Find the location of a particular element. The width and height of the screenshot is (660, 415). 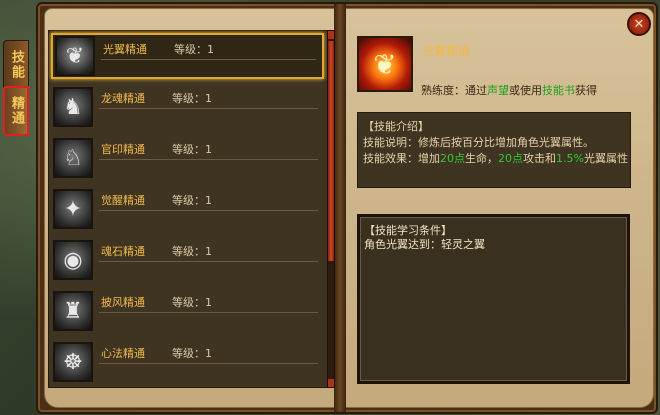

skill-intro-title: 【技能介绍】 is located at coordinates (396, 126).